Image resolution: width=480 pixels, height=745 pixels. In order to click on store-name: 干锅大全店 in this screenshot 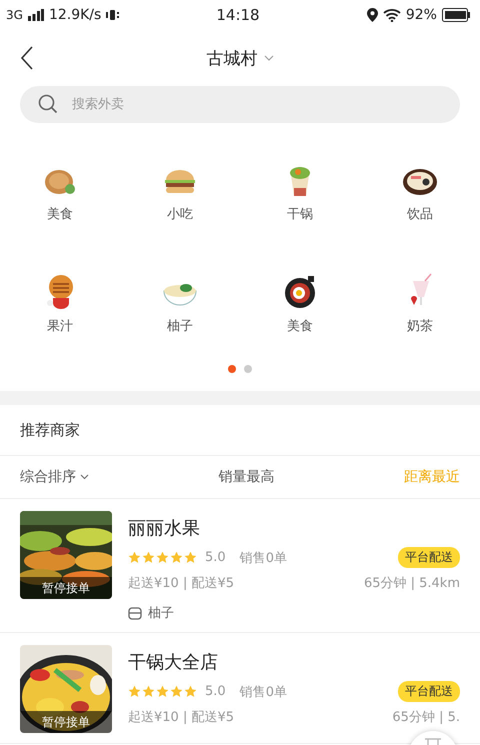, I will do `click(173, 663)`.